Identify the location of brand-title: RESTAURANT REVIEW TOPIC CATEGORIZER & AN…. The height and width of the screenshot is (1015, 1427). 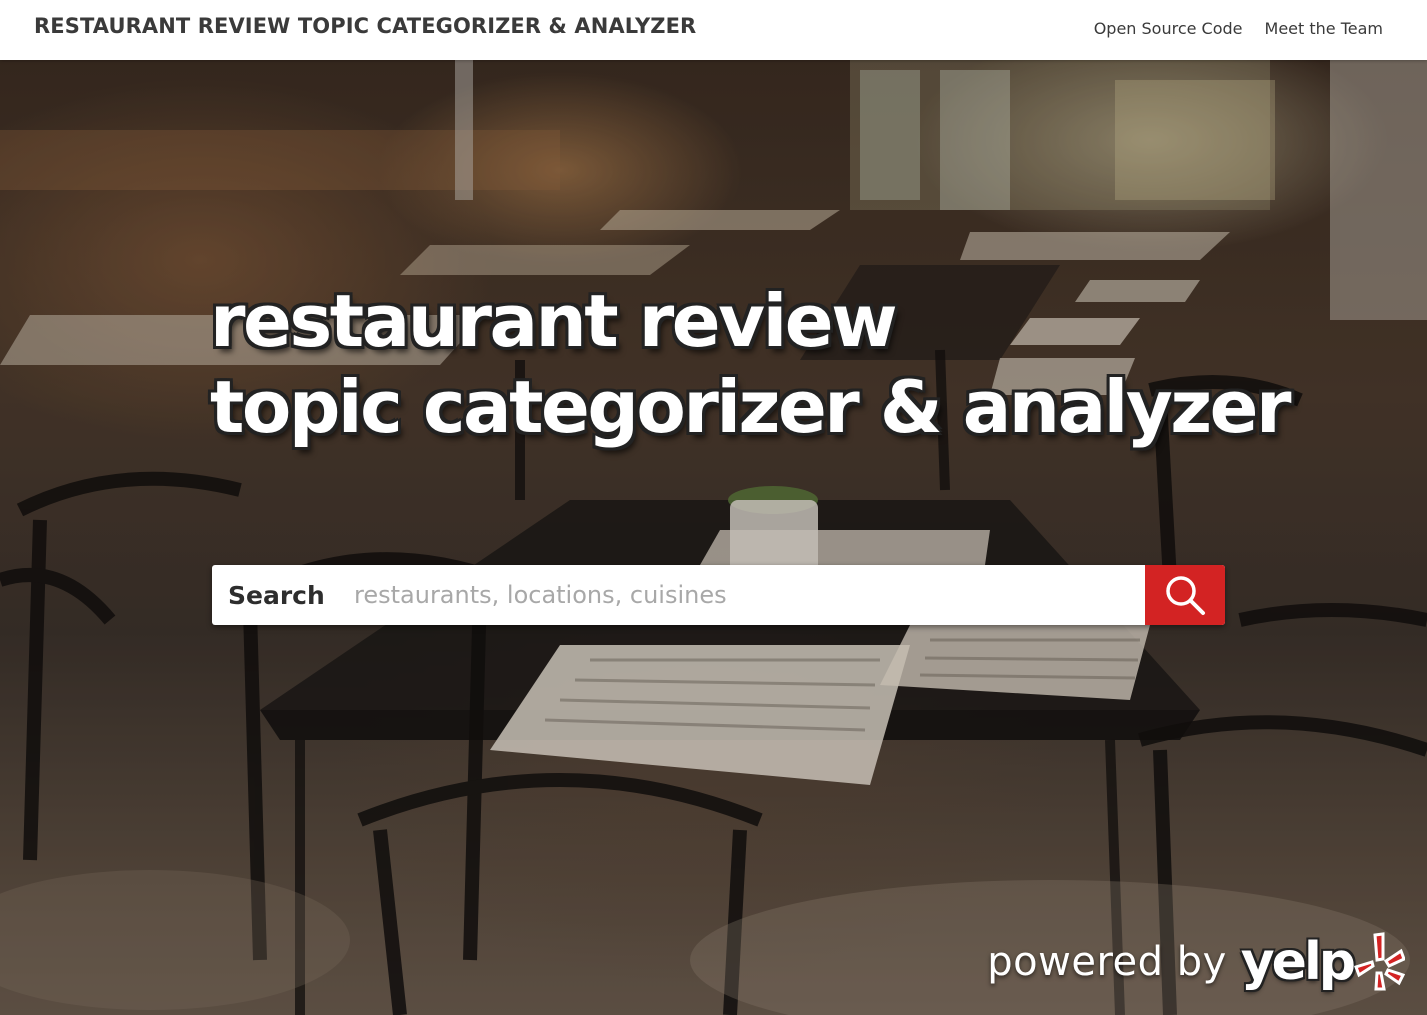
(365, 26).